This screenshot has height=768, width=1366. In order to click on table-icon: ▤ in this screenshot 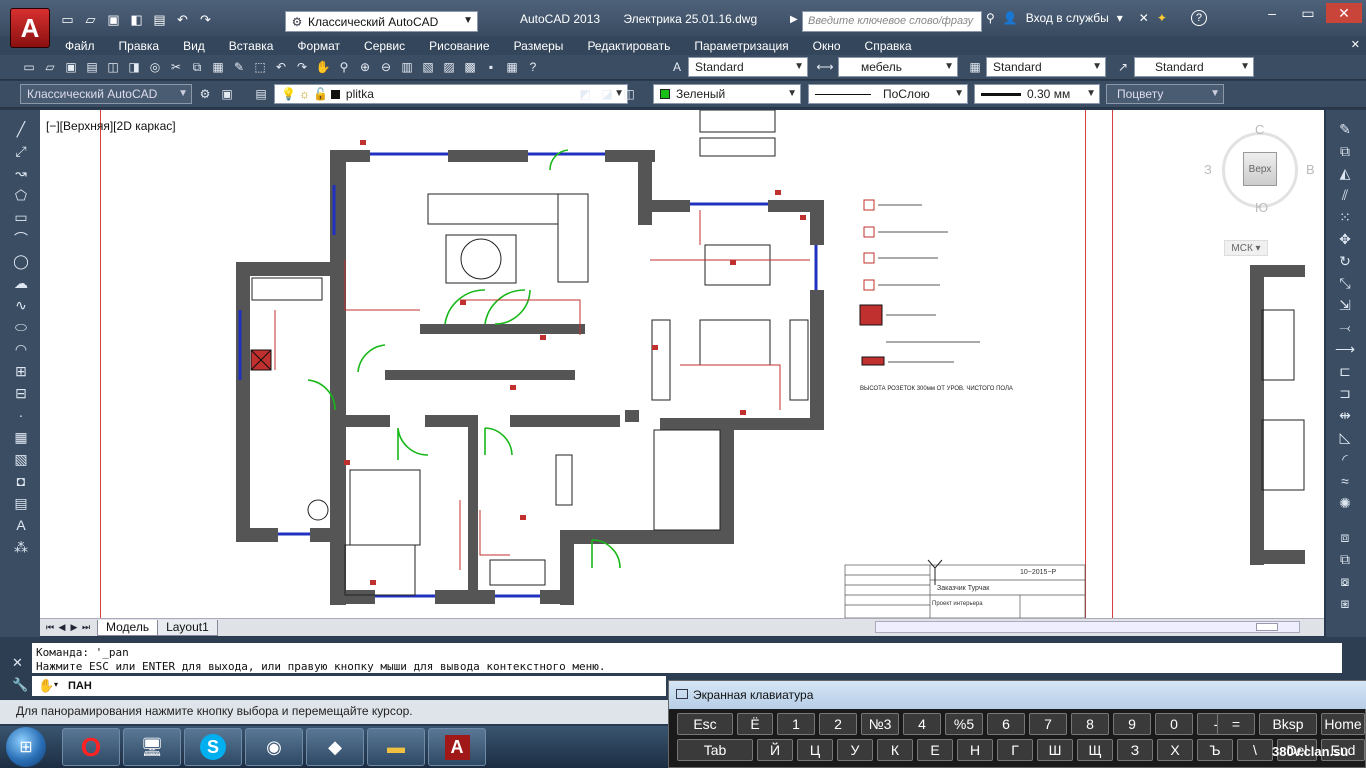, I will do `click(21, 503)`.